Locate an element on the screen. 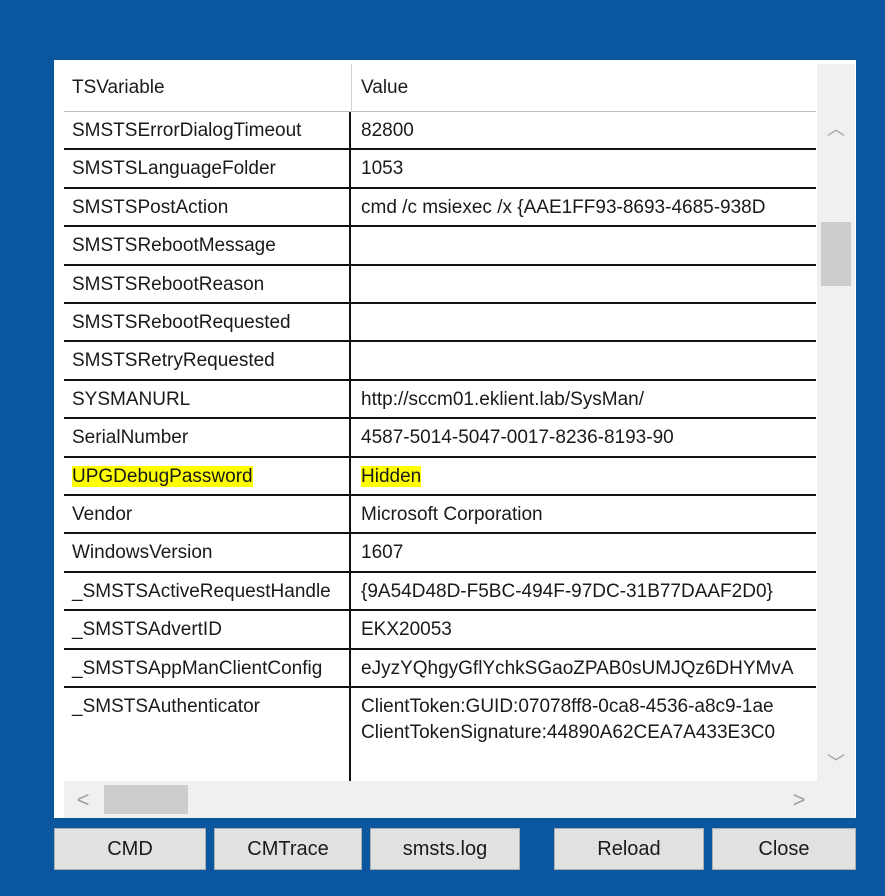 This screenshot has height=896, width=885. variable-name: _SMSTSAuthenticator is located at coordinates (166, 706).